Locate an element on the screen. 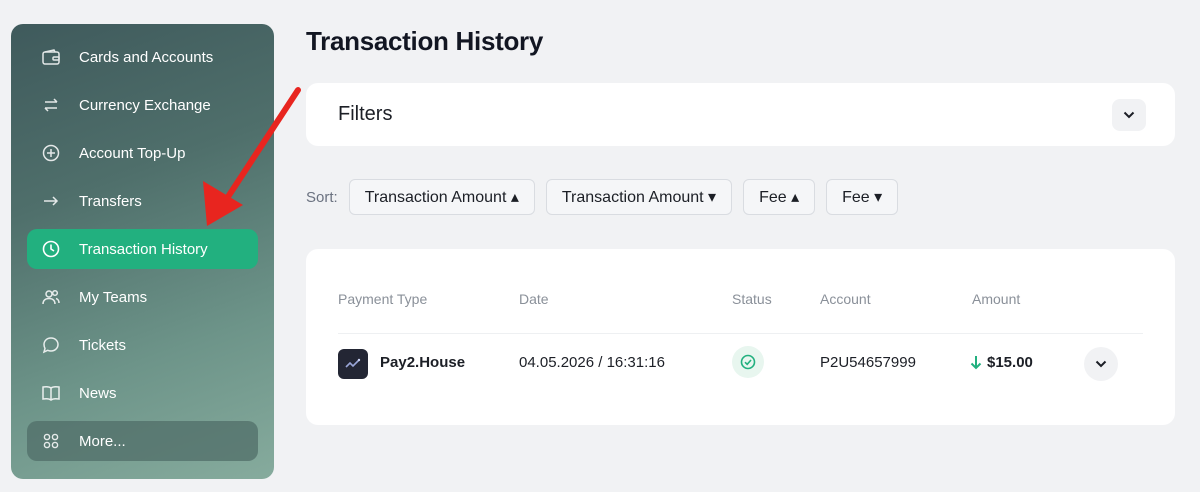 This screenshot has height=492, width=1200. sidebar-item-label: News is located at coordinates (98, 393).